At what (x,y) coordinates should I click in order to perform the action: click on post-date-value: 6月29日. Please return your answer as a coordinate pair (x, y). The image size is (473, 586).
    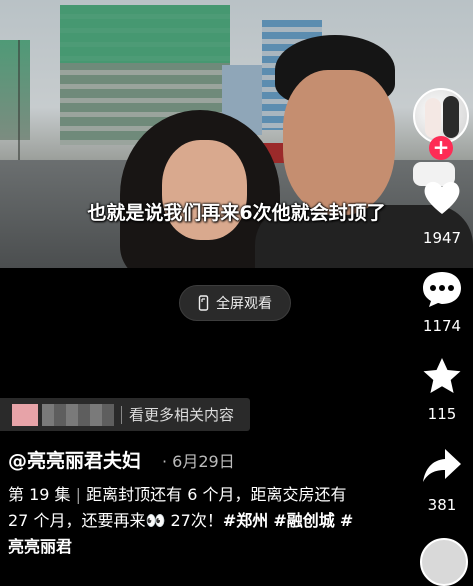
    Looking at the image, I should click on (203, 461).